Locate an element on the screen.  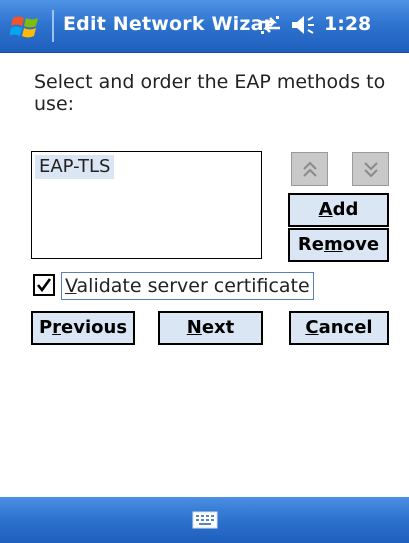
cancel-button: Cancel is located at coordinates (339, 328).